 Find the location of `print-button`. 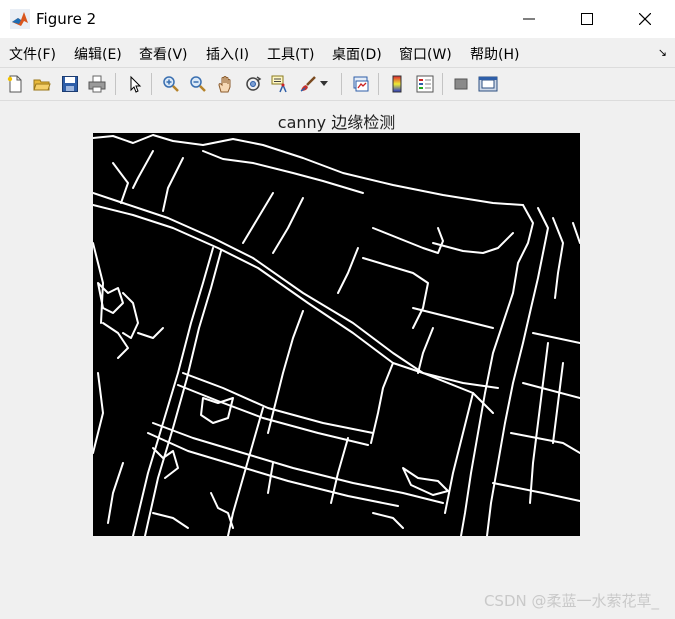

print-button is located at coordinates (97, 84).